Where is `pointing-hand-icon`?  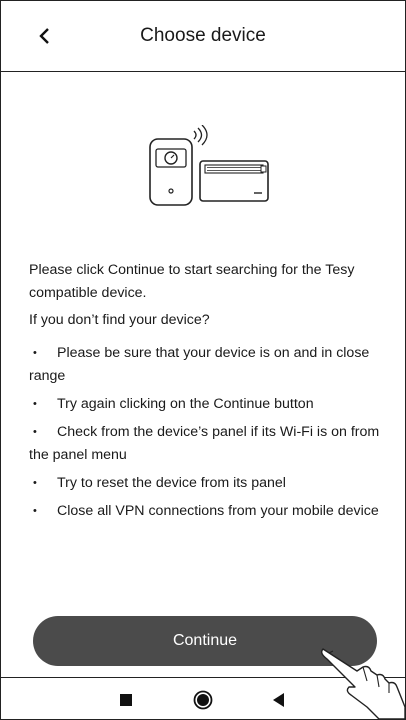 pointing-hand-icon is located at coordinates (363, 683).